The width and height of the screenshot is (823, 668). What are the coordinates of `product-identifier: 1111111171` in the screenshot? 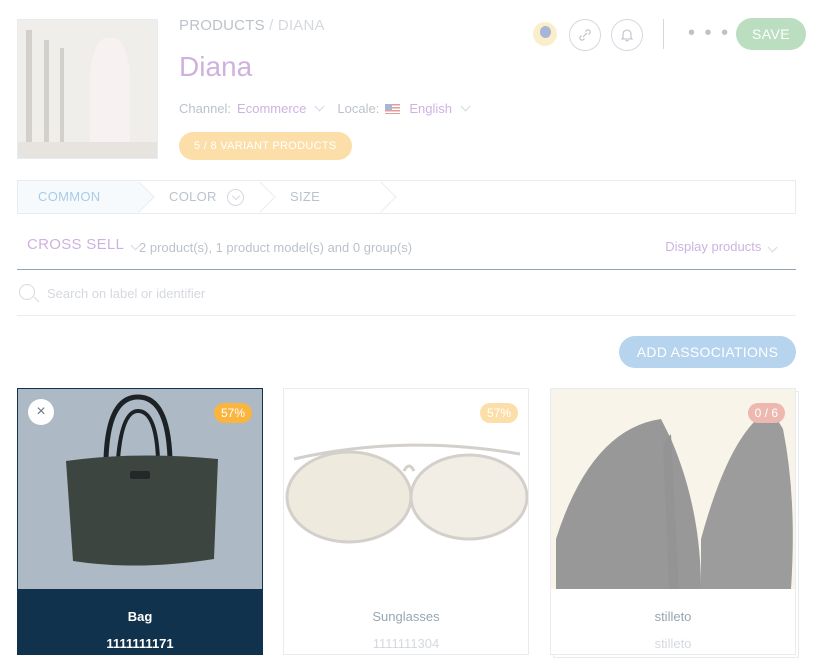 It's located at (140, 643).